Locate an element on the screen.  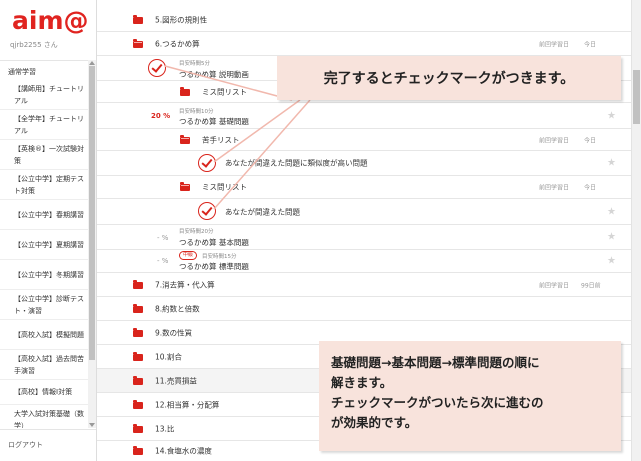
sidebar-scrollbar is located at coordinates (92, 244).